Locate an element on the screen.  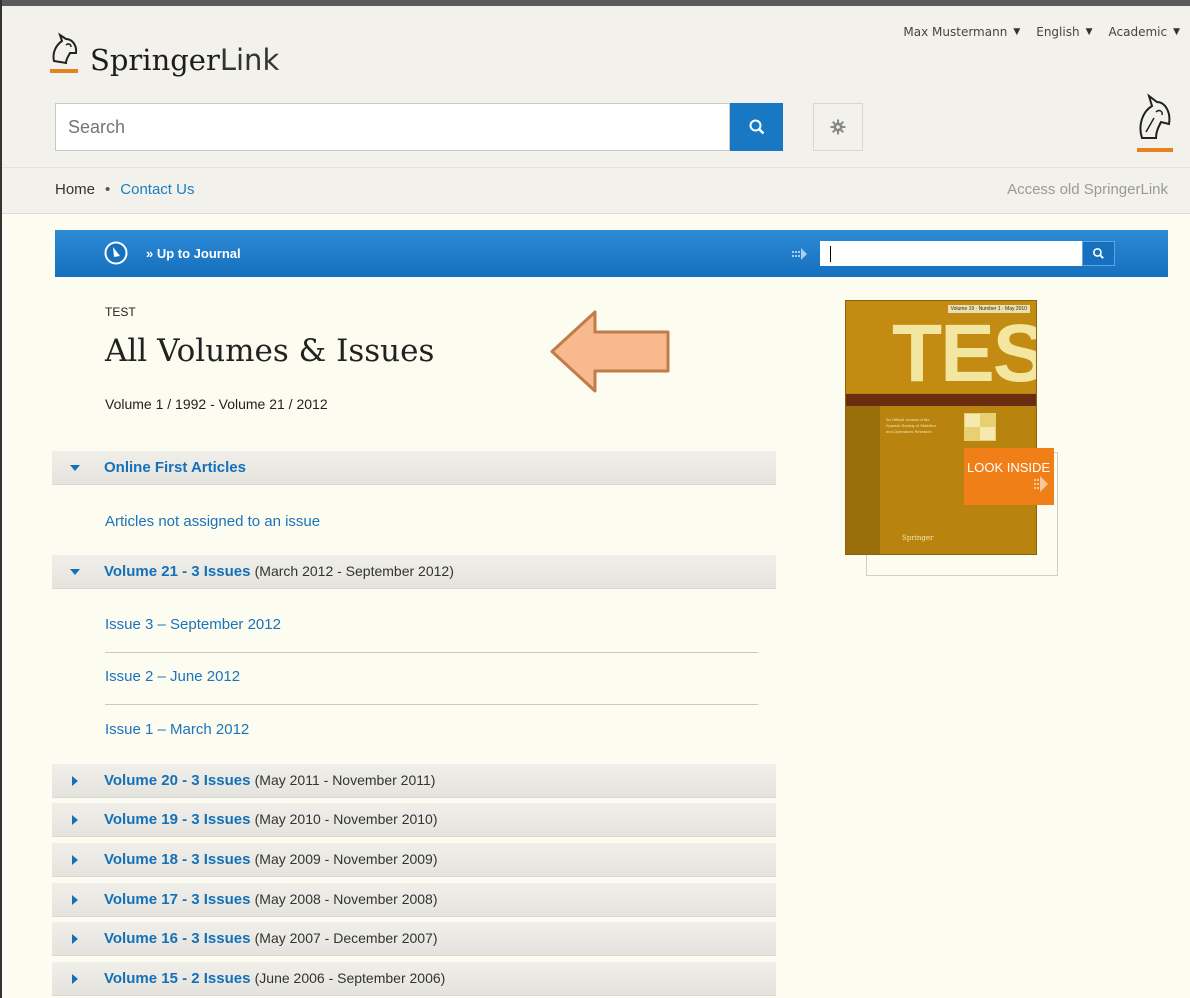
journal-search-input is located at coordinates (951, 253).